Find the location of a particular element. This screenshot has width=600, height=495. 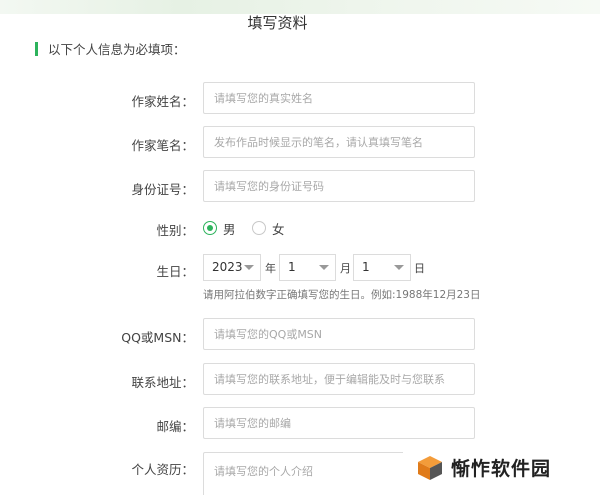

birth-month-value: 1 is located at coordinates (292, 267).